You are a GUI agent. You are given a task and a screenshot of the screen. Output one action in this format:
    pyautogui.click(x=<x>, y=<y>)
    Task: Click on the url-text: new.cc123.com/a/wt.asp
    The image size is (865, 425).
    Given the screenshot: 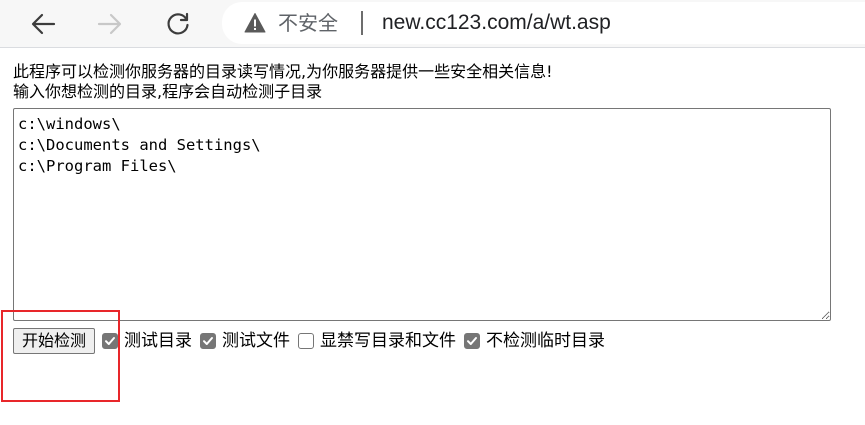 What is the action you would take?
    pyautogui.click(x=496, y=23)
    